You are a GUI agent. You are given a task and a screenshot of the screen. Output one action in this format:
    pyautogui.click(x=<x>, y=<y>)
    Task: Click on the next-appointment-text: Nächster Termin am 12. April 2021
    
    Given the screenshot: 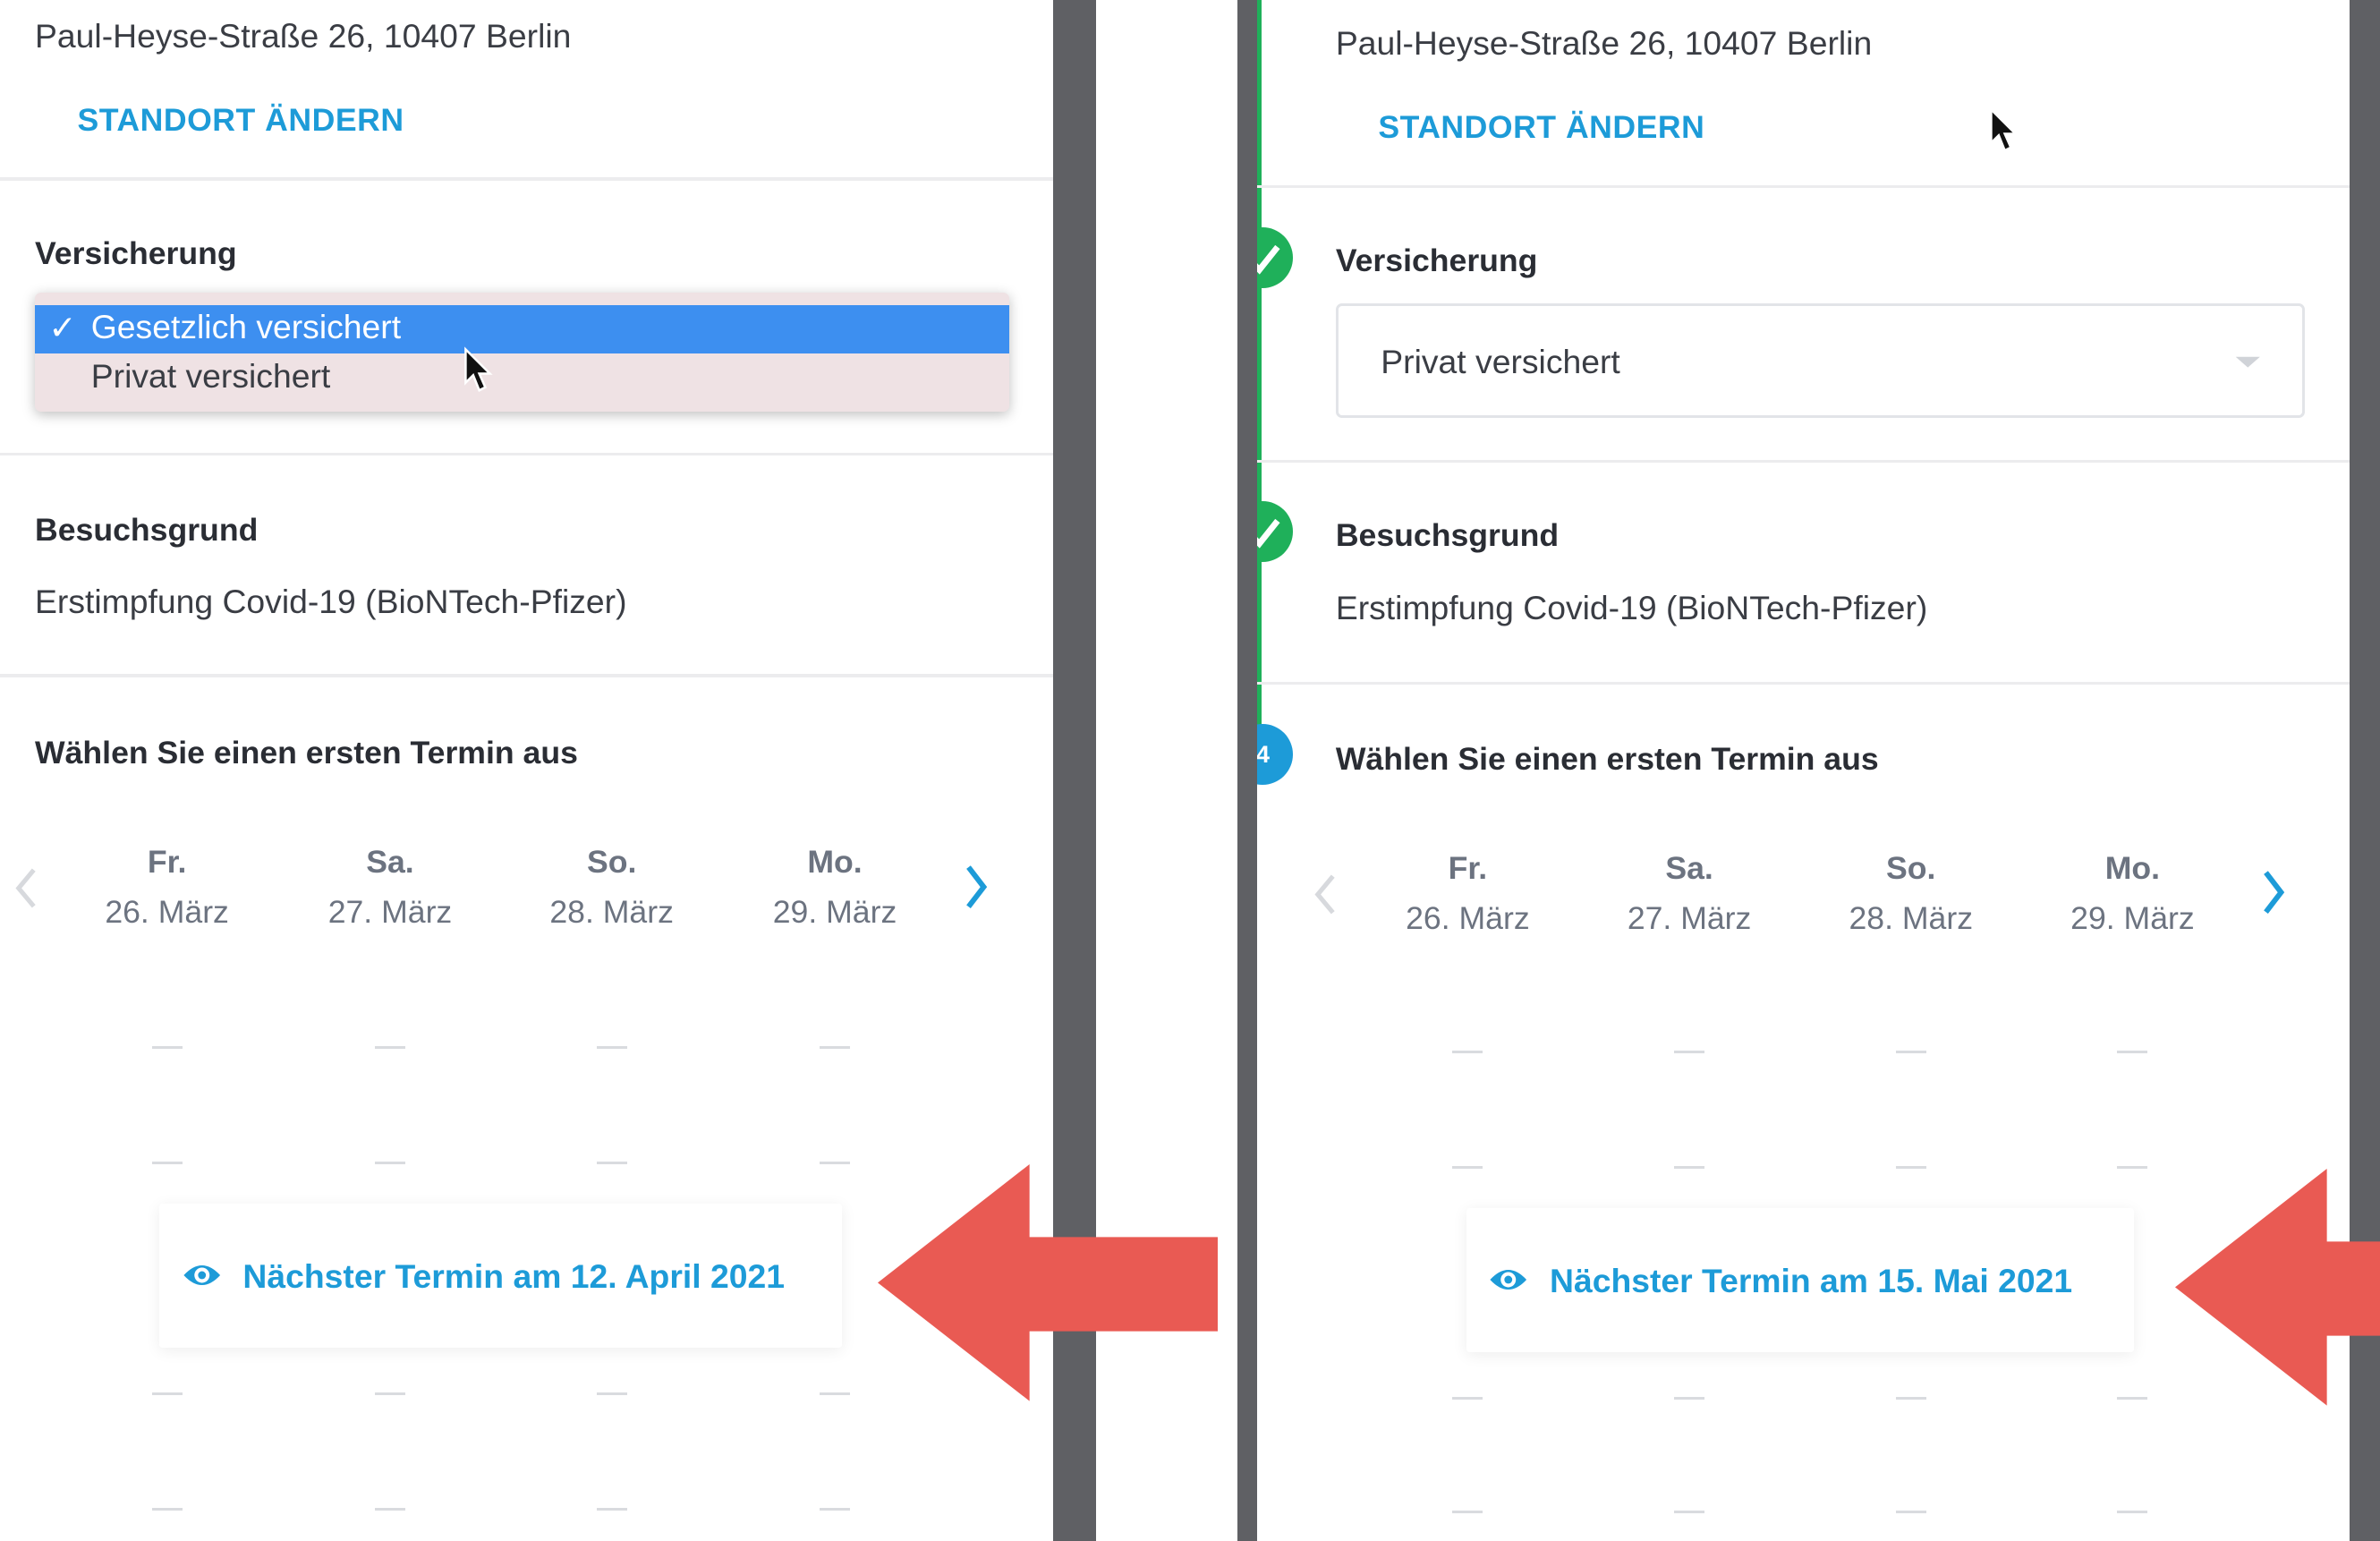 What is the action you would take?
    pyautogui.click(x=513, y=1275)
    